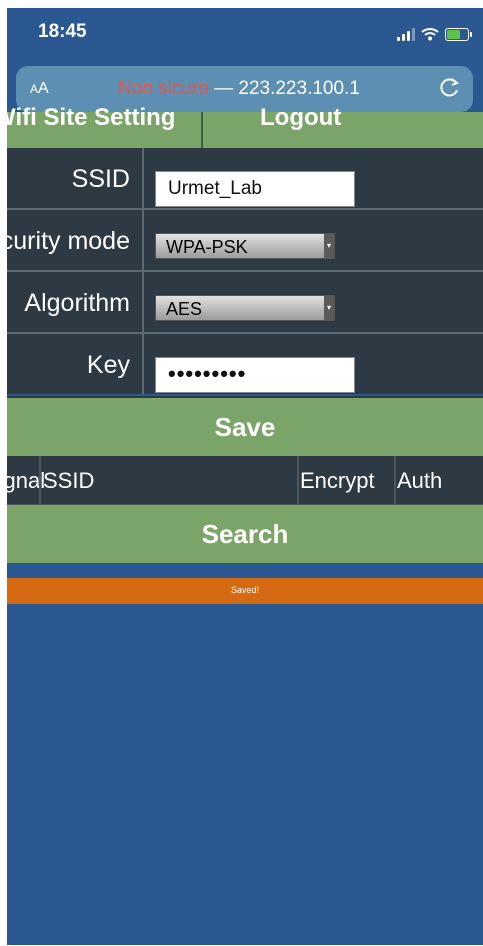  I want to click on logout-tab: Logout, so click(300, 118).